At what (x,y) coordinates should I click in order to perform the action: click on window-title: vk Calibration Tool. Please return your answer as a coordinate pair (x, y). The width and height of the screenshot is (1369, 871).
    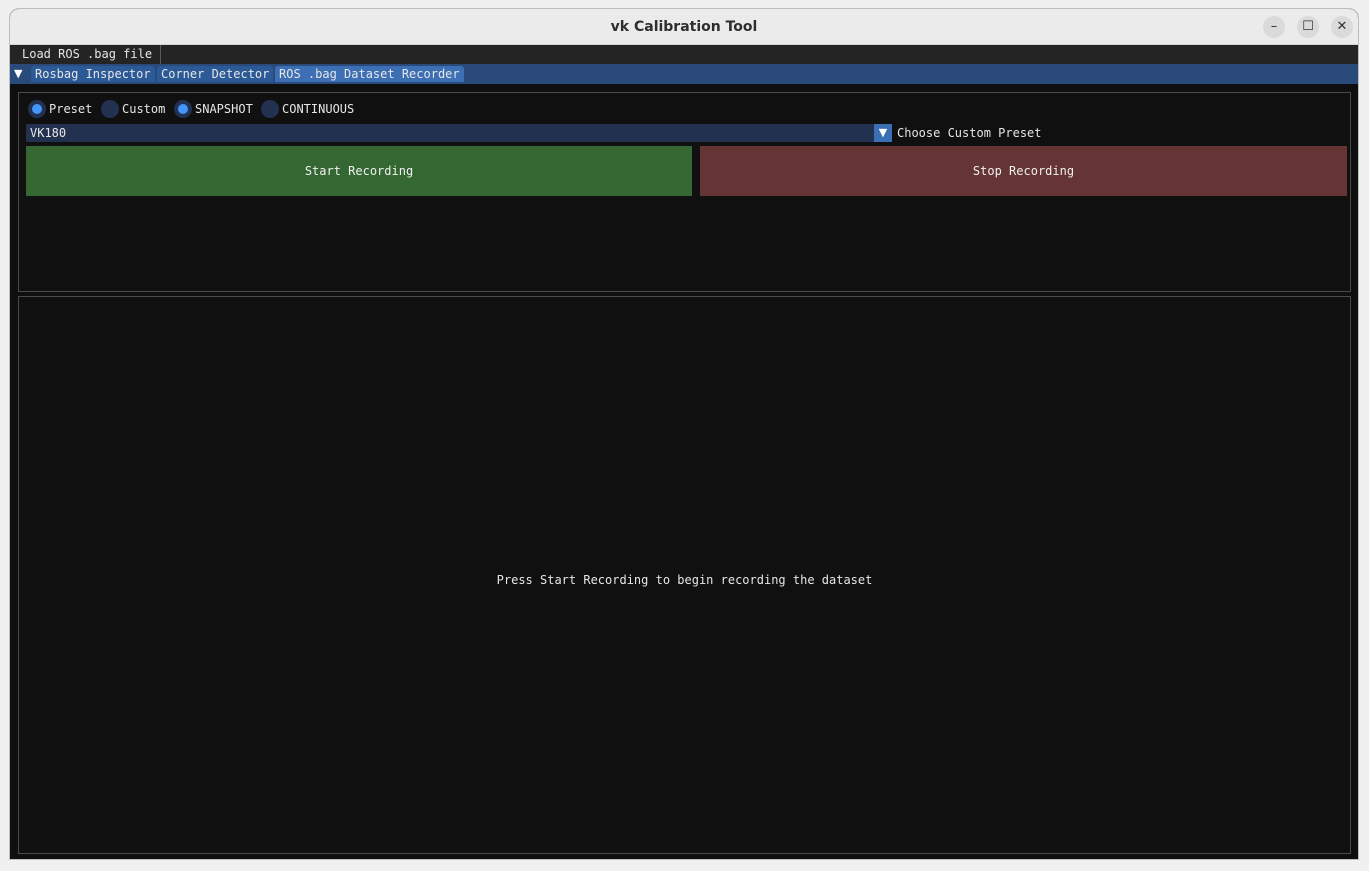
    Looking at the image, I should click on (684, 27).